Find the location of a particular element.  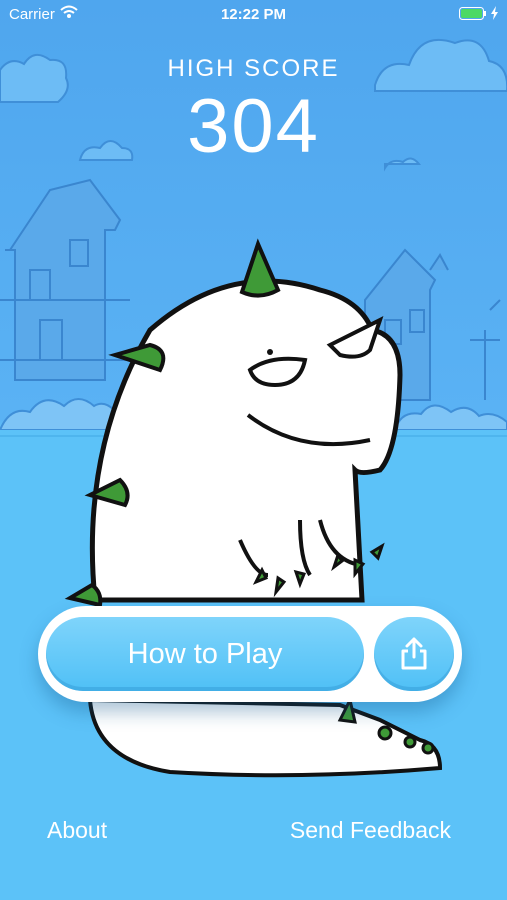

spike-top is located at coordinates (260, 268).